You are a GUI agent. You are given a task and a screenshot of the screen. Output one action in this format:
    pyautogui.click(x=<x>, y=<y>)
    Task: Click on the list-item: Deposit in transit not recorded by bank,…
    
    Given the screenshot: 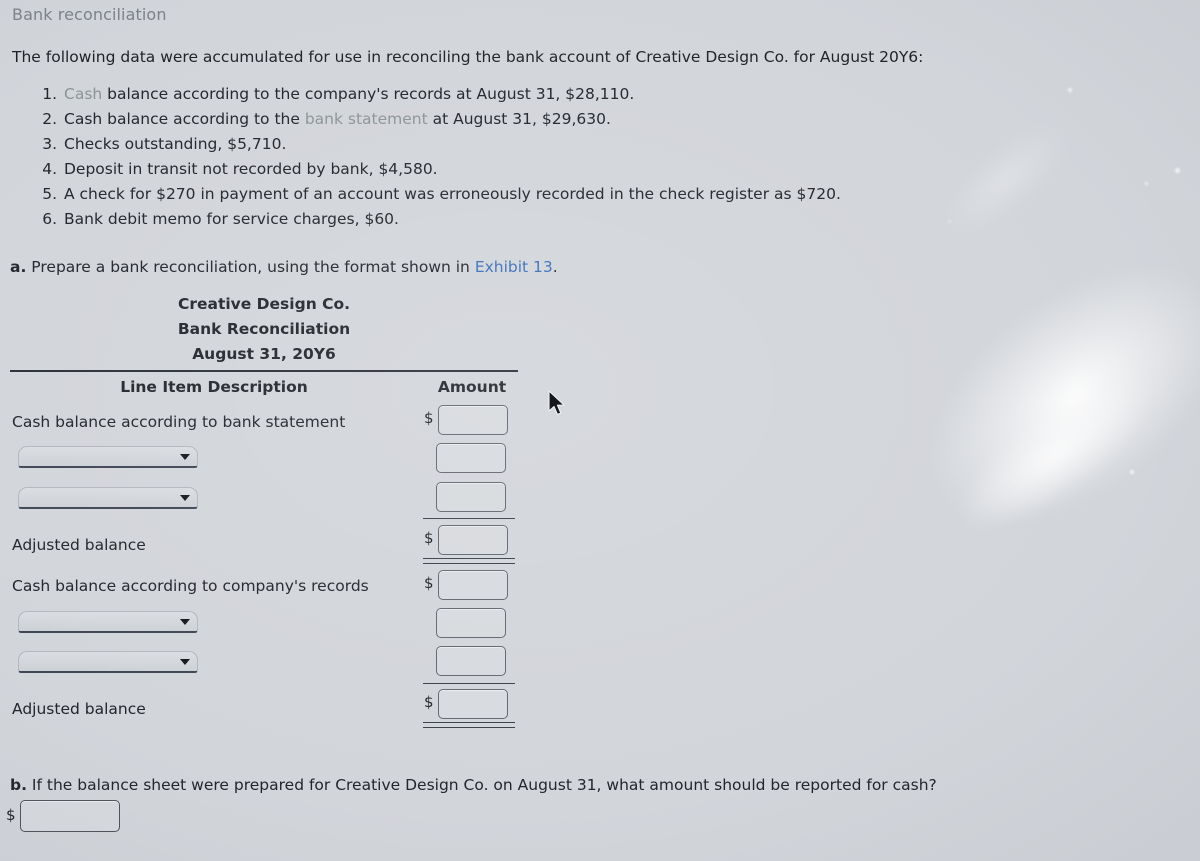 What is the action you would take?
    pyautogui.click(x=451, y=169)
    